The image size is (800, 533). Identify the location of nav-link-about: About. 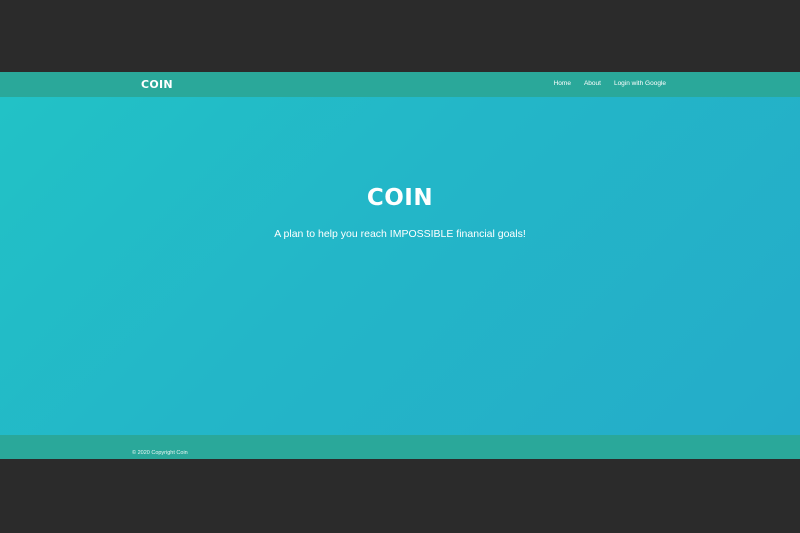
(592, 83).